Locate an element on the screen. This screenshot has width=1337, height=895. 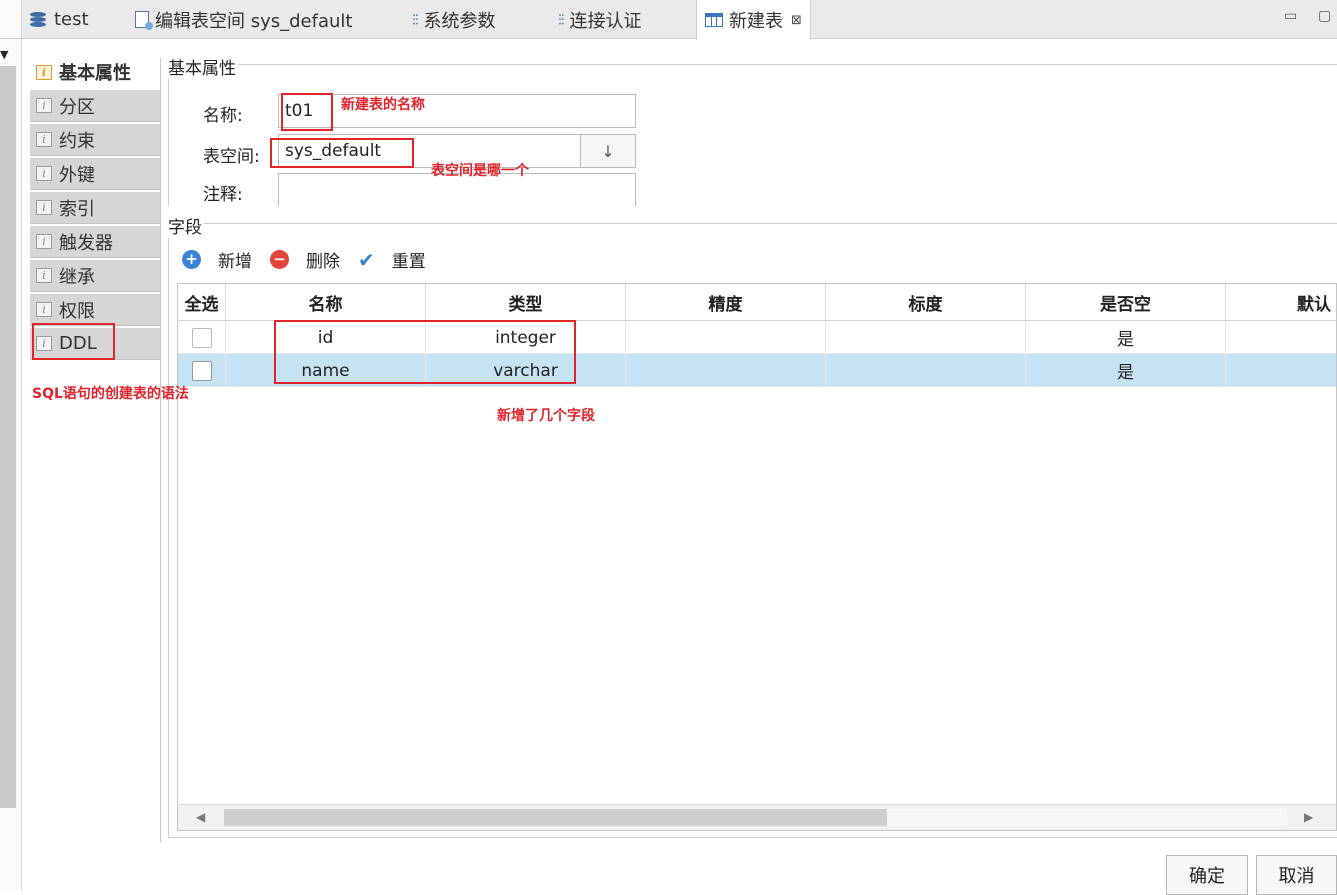
vertical-scrollbar is located at coordinates (8, 437).